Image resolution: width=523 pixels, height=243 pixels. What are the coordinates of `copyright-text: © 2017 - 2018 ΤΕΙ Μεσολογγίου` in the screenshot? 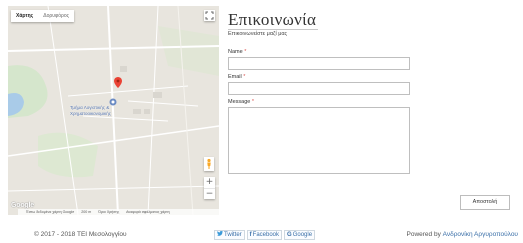 It's located at (80, 234).